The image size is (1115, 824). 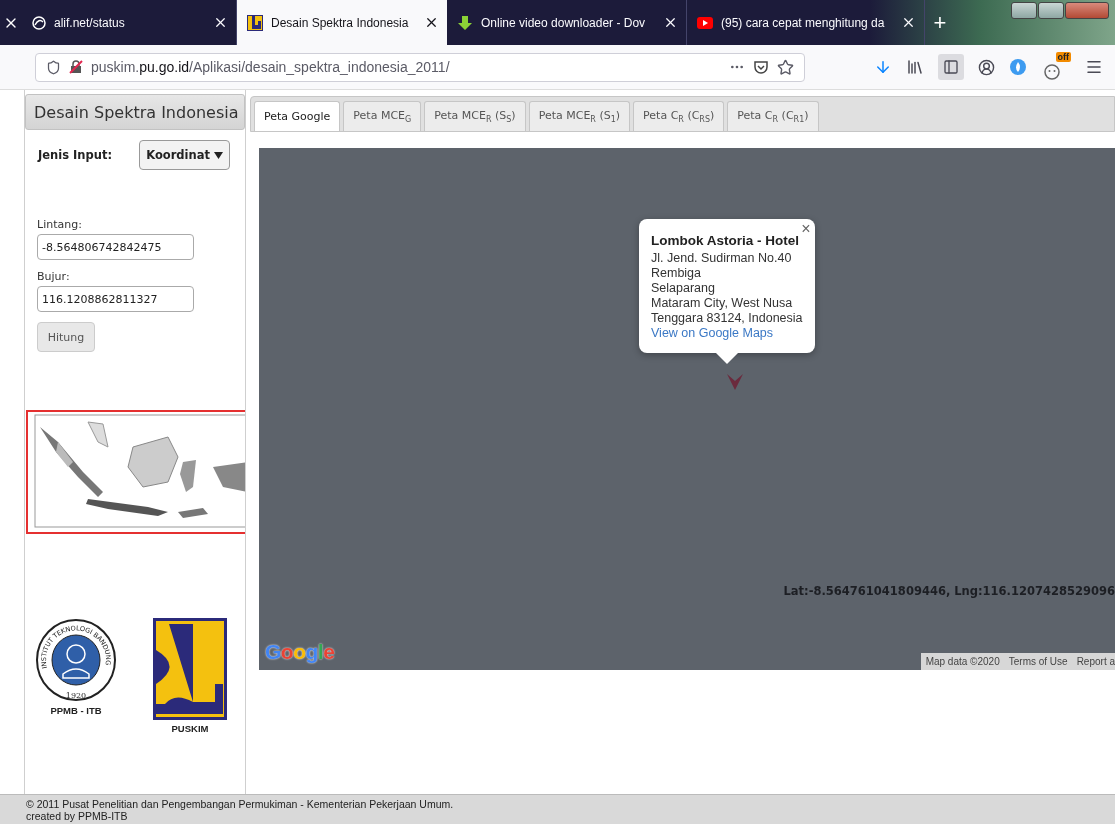 I want to click on map-tab: Peta MCE$_{R}$ (S$_{S}$), so click(x=475, y=116).